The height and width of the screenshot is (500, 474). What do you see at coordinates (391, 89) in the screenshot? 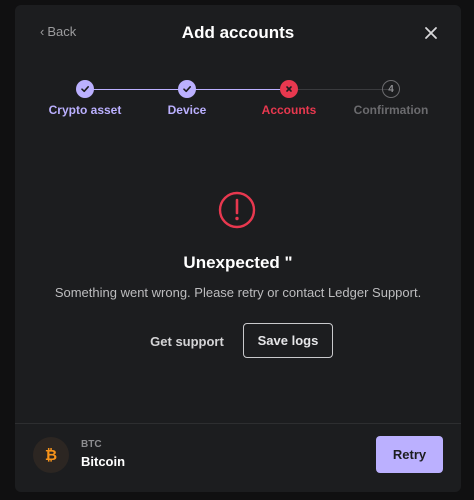
I see `step-number-indicator: 4` at bounding box center [391, 89].